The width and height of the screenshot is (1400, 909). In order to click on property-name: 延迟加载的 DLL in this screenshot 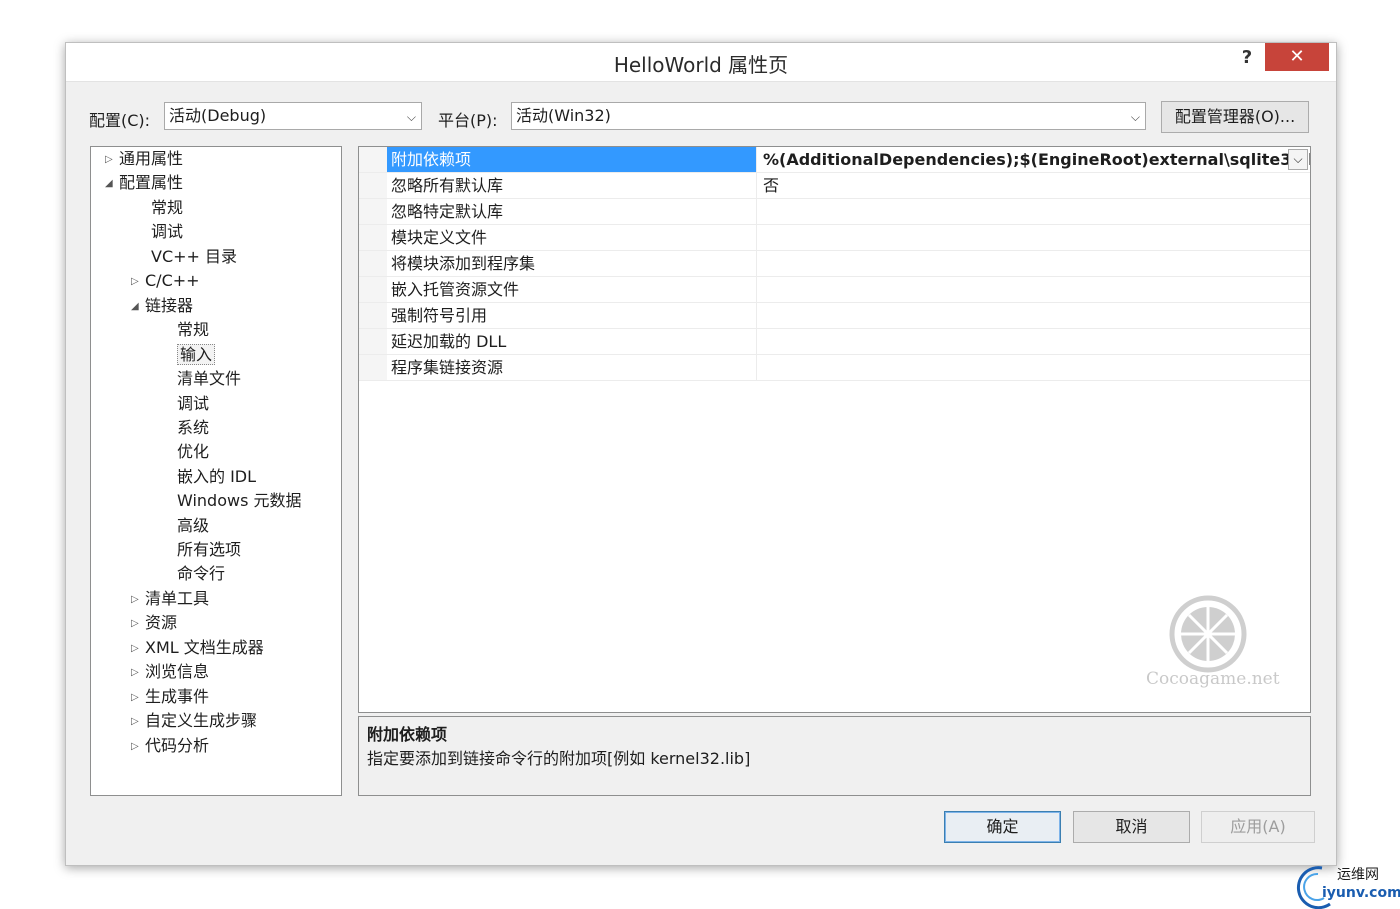, I will do `click(572, 341)`.